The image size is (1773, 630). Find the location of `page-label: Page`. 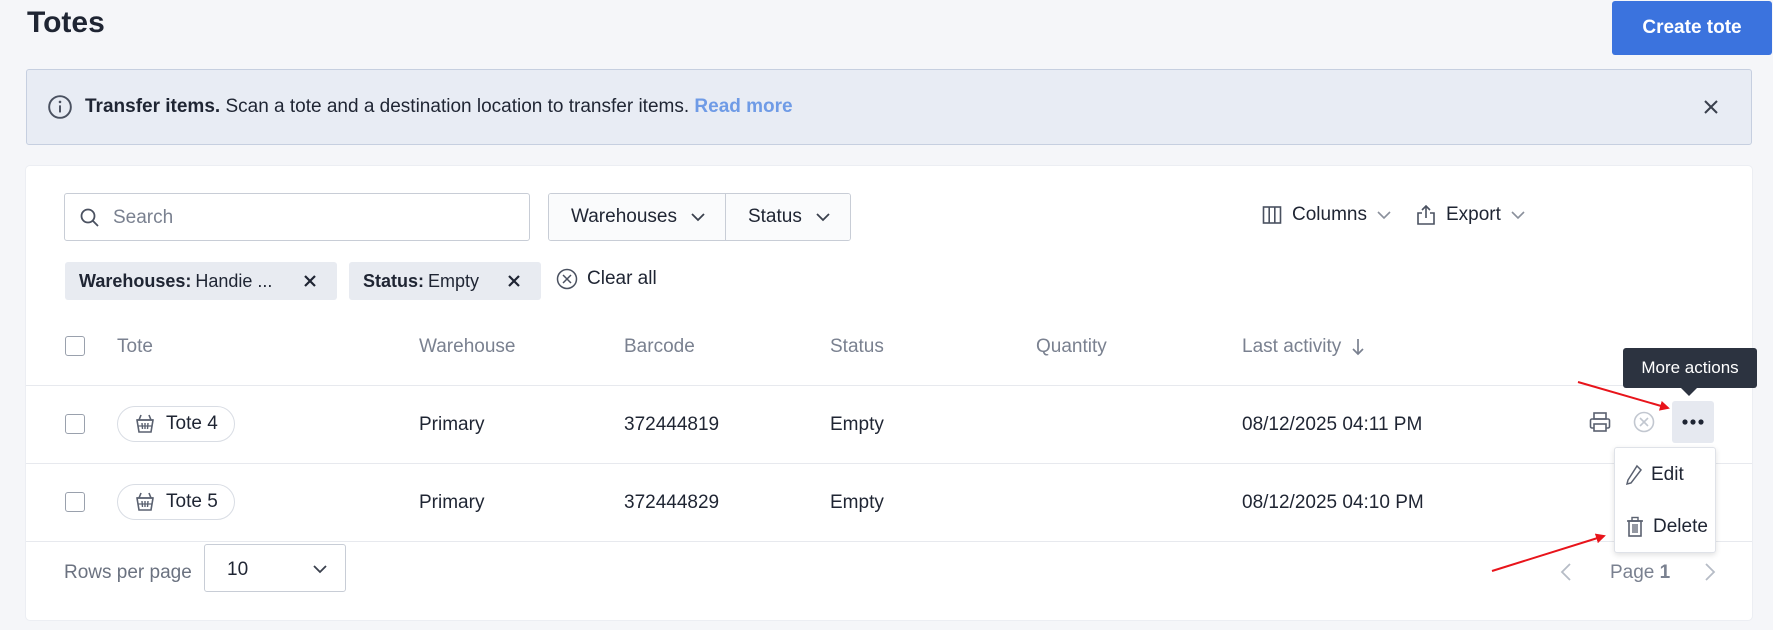

page-label: Page is located at coordinates (1632, 572).